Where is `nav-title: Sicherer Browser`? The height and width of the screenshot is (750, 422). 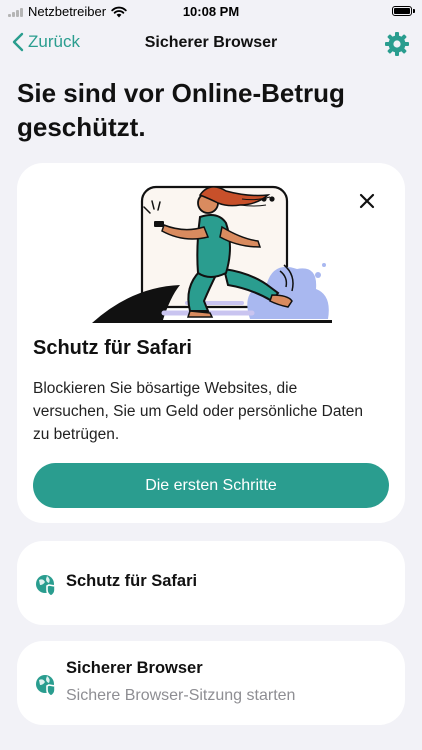
nav-title: Sicherer Browser is located at coordinates (211, 42).